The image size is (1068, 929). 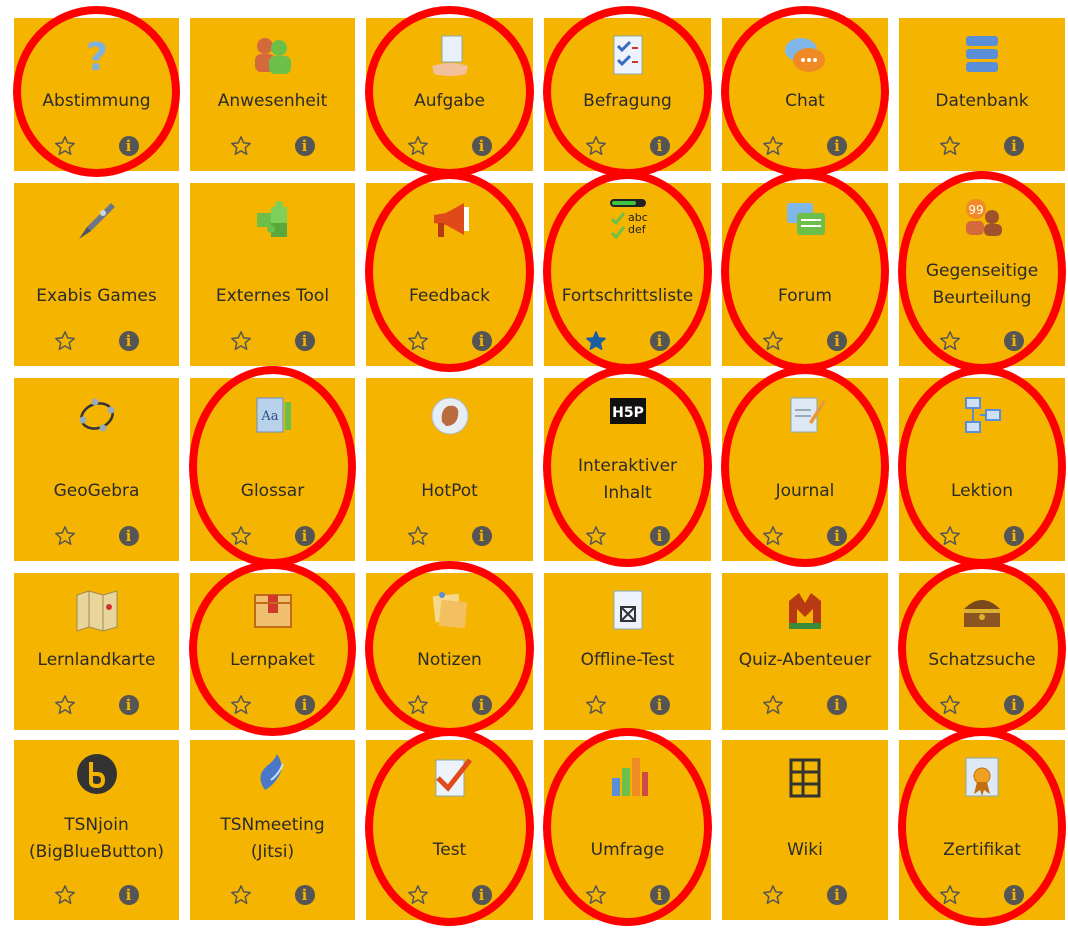 What do you see at coordinates (272, 651) in the screenshot?
I see `activity-tile: Lernpaket i` at bounding box center [272, 651].